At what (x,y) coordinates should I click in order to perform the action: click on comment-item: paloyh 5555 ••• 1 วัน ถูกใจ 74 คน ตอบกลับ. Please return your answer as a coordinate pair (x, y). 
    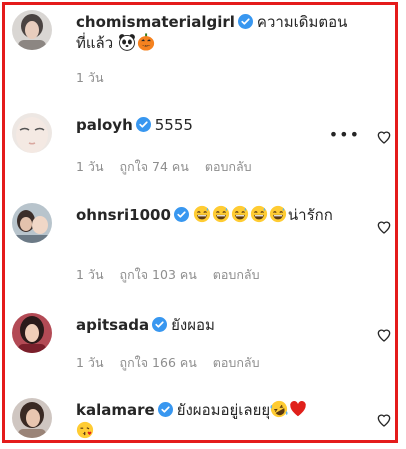
    Looking at the image, I should click on (203, 148).